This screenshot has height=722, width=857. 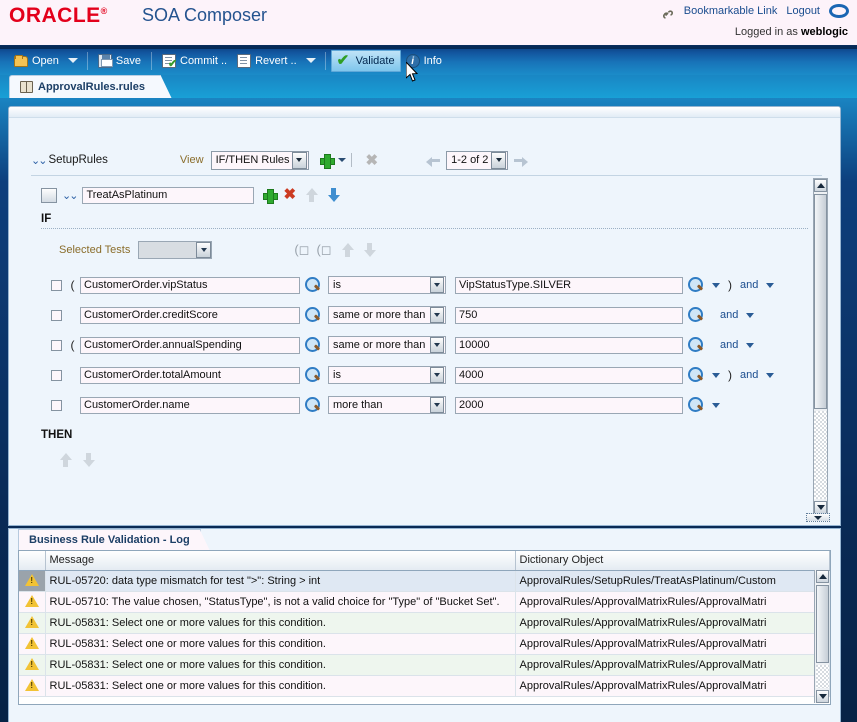 I want to click on move-rule-up-icon, so click(x=312, y=195).